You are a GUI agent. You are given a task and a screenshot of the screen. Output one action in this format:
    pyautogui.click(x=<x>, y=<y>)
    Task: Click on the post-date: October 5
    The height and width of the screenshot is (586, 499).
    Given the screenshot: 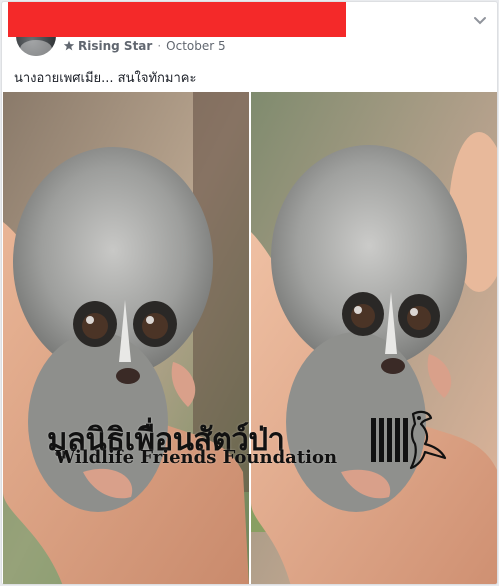 What is the action you would take?
    pyautogui.click(x=195, y=46)
    